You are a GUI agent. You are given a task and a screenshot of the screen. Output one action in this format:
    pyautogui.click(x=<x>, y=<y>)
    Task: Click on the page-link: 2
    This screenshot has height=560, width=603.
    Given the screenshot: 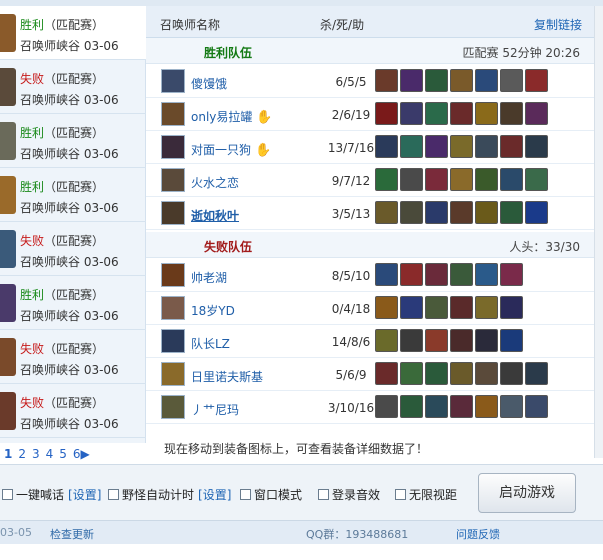 What is the action you would take?
    pyautogui.click(x=22, y=454)
    